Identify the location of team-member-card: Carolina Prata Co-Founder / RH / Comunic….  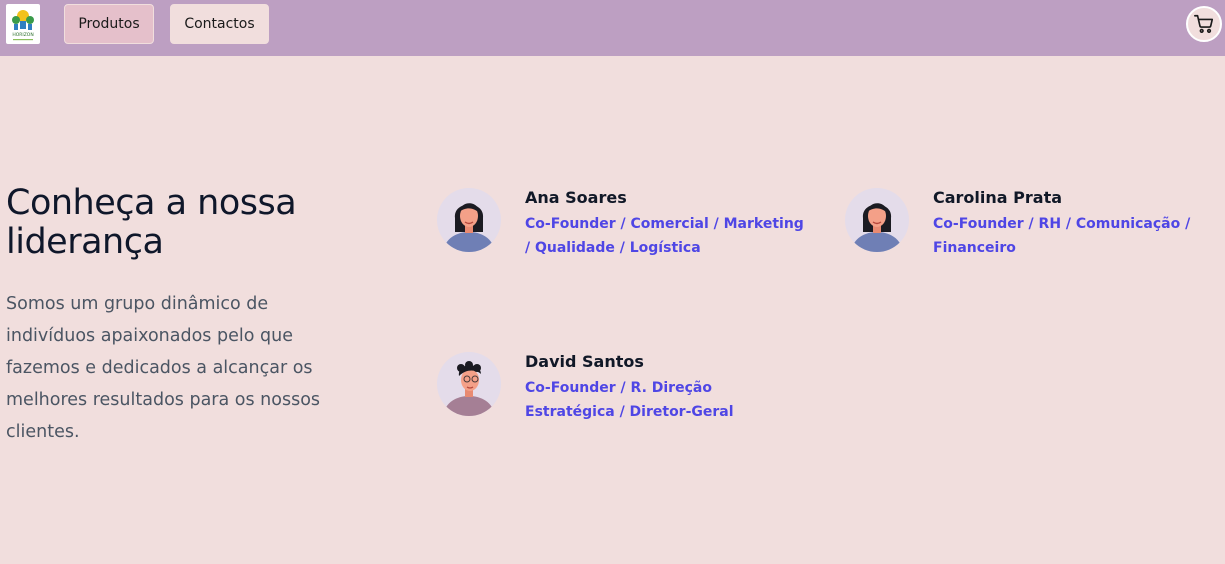
(1035, 228).